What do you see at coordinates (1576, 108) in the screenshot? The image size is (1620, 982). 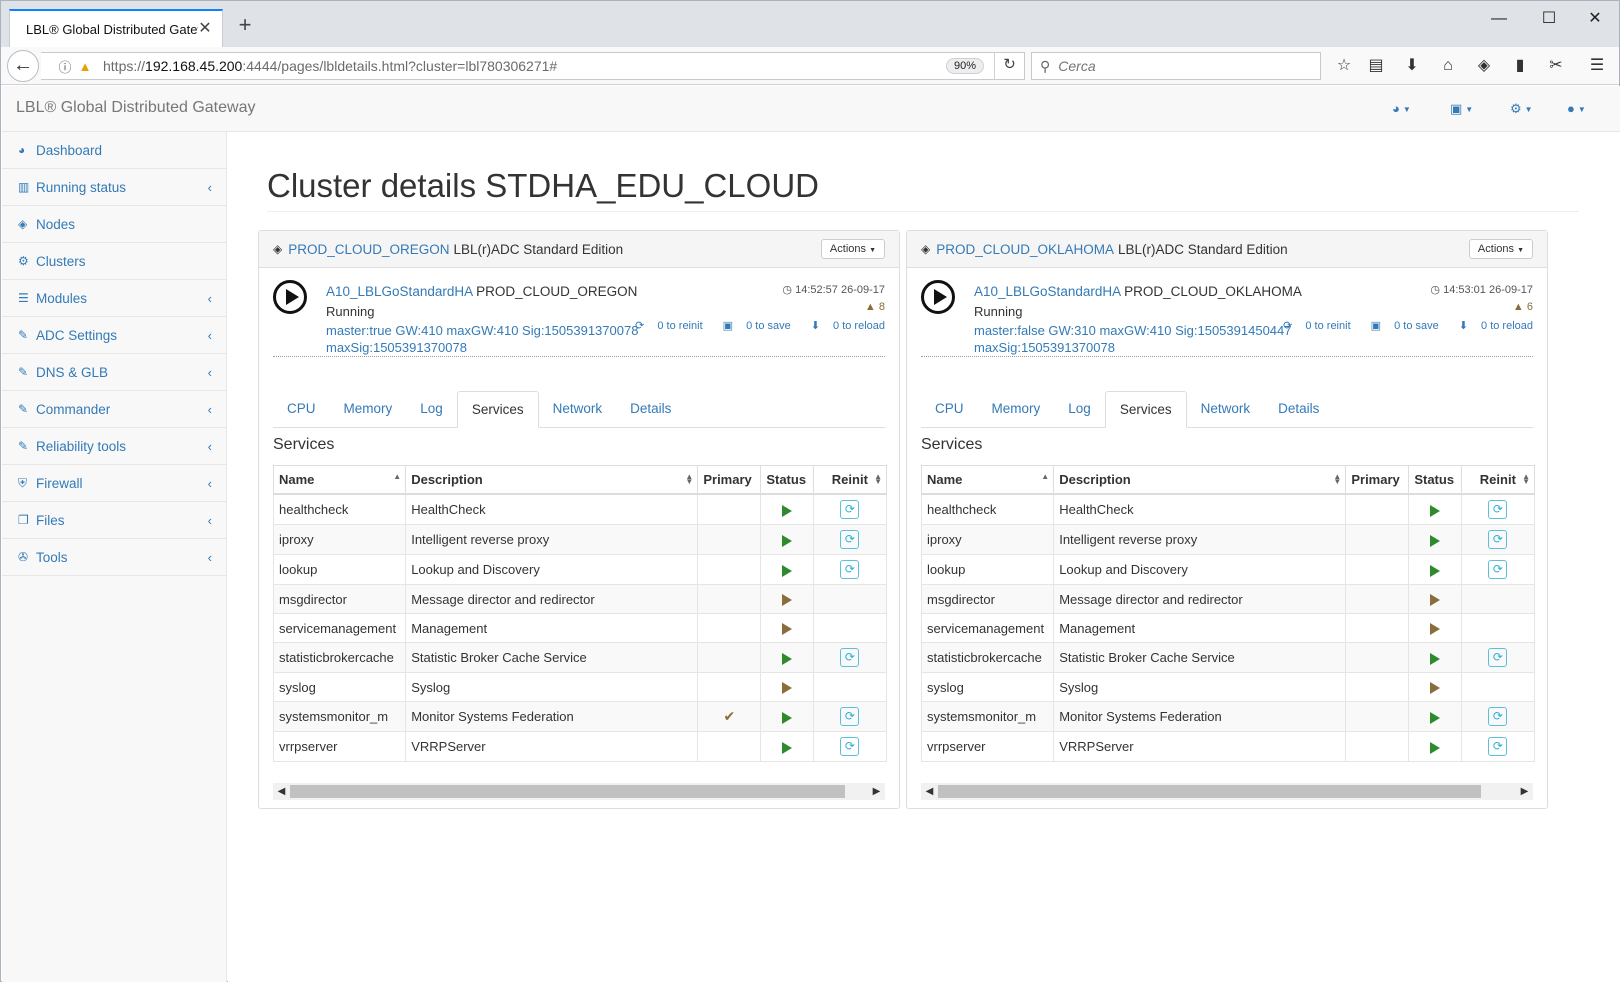 I see `user-dropdown: ● ▼` at bounding box center [1576, 108].